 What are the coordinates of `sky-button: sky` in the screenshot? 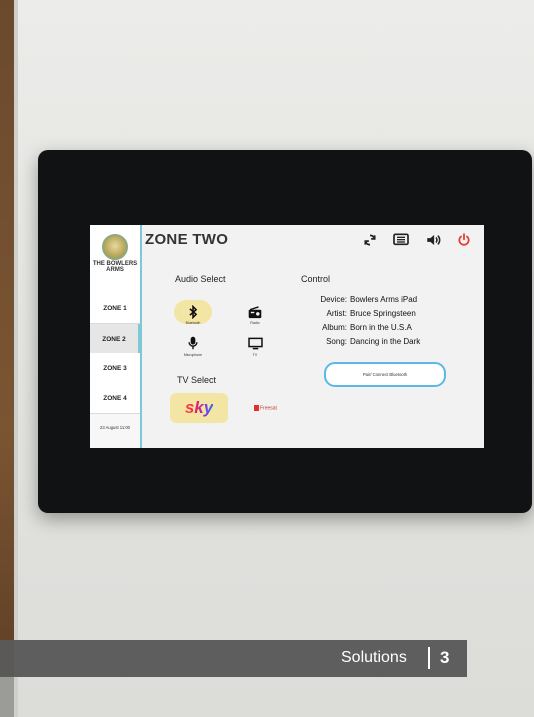 It's located at (199, 408).